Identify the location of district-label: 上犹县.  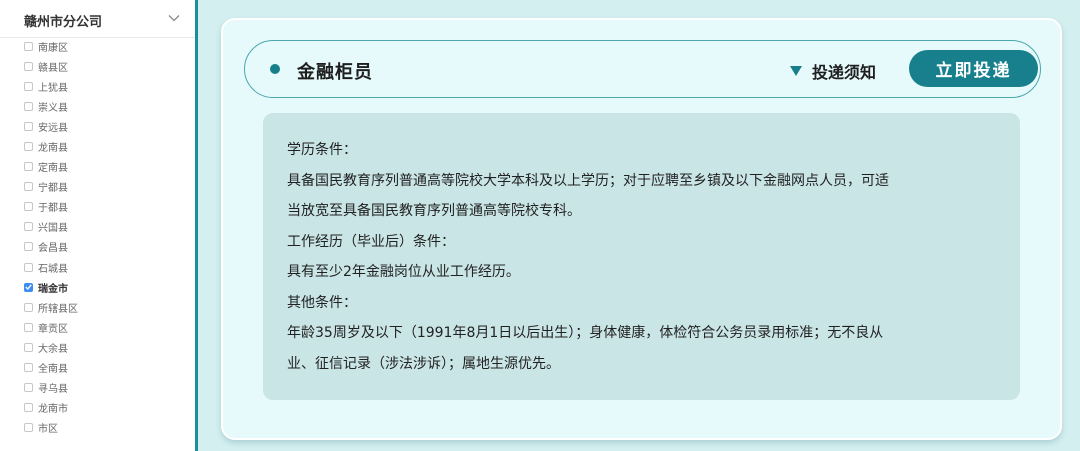
(53, 88).